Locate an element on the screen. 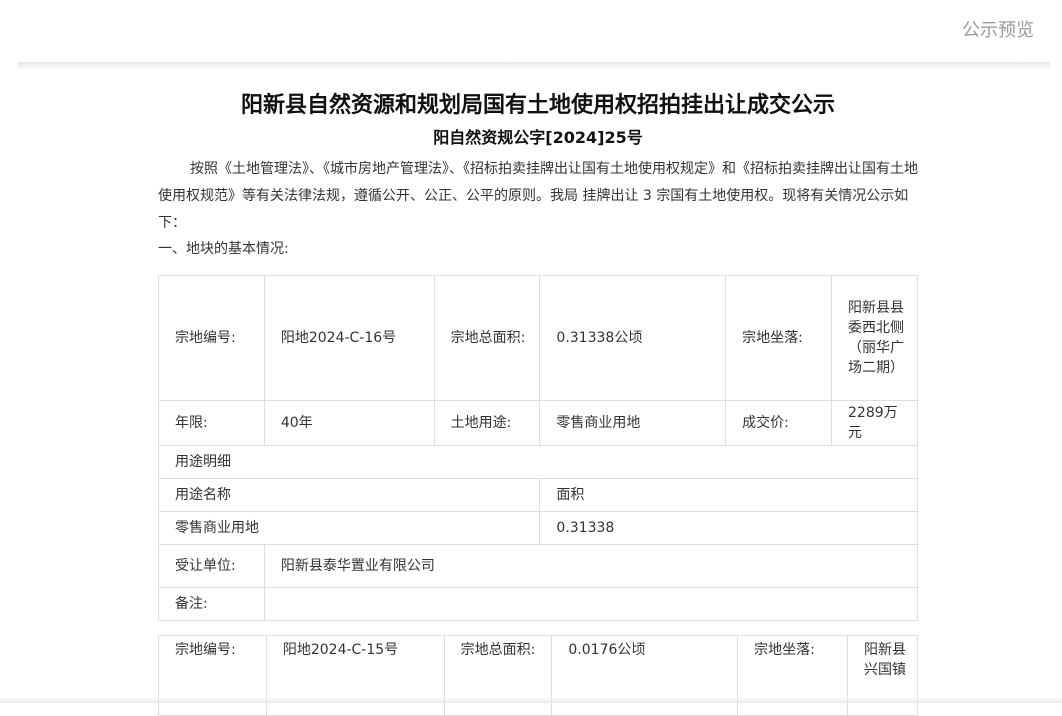  term-value: 40年 is located at coordinates (349, 423).